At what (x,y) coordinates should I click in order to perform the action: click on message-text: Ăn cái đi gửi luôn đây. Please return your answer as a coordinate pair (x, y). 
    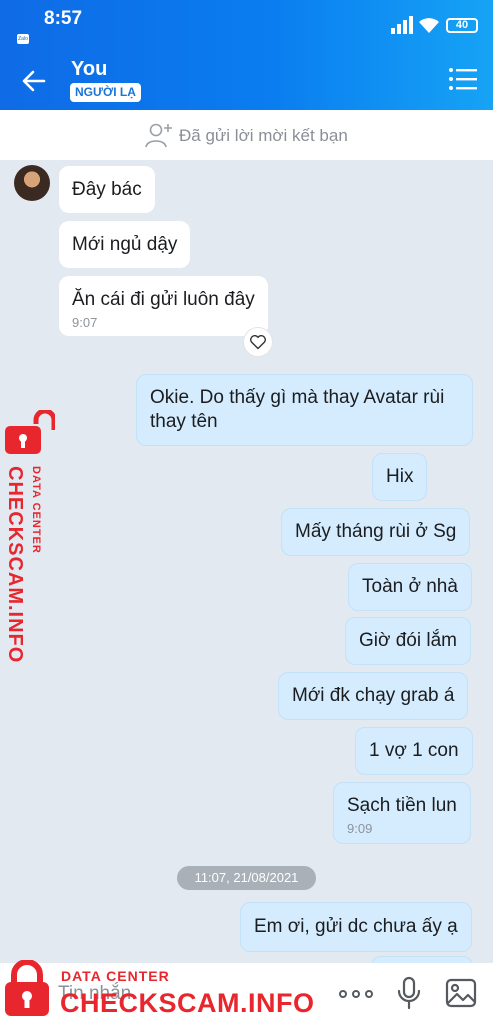
    Looking at the image, I should click on (163, 299).